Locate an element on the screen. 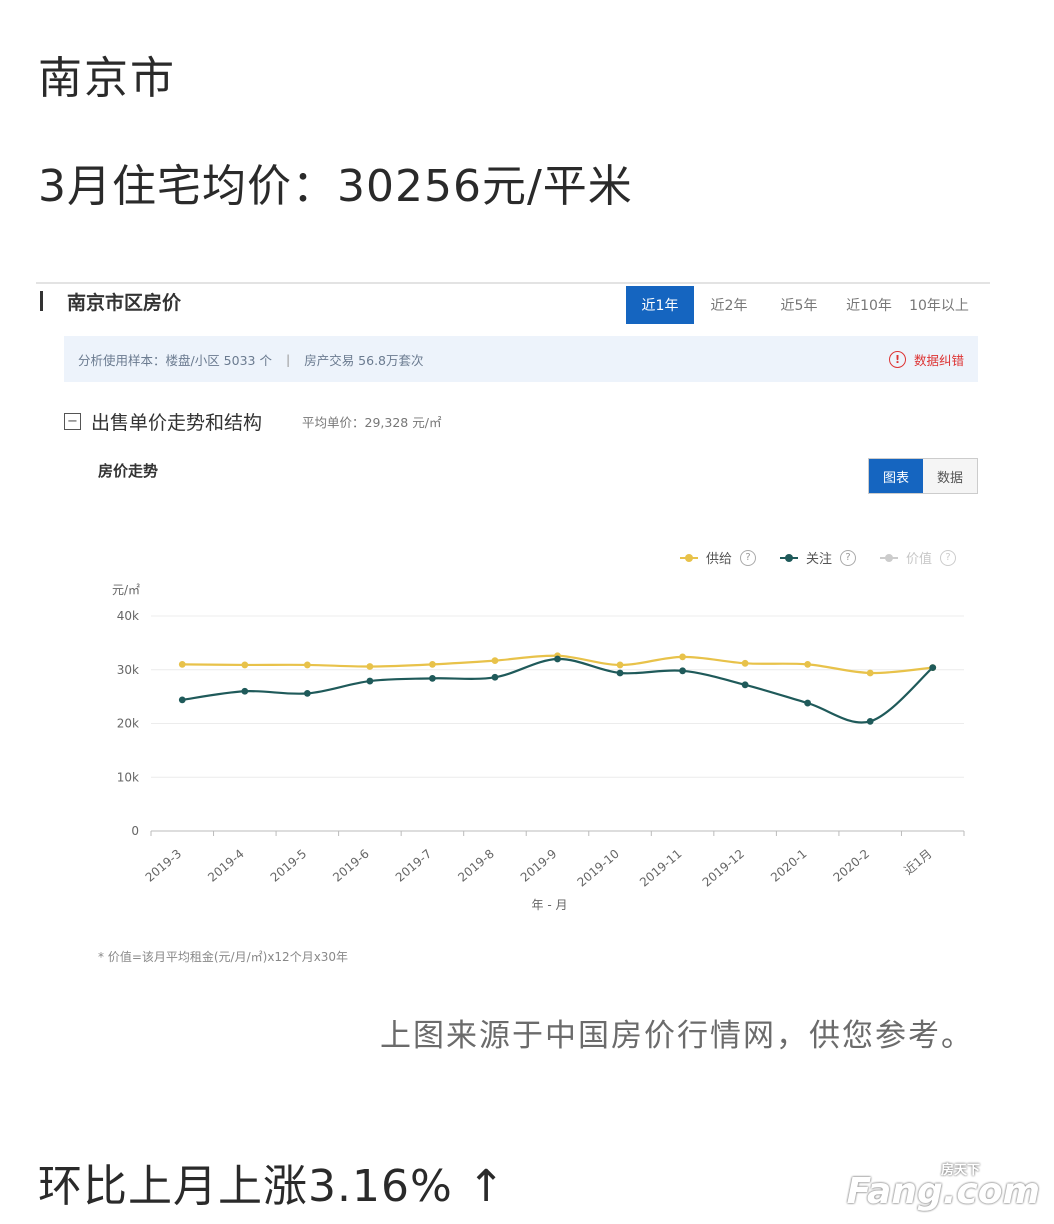  legend-label-attention: 关注 is located at coordinates (818, 559).